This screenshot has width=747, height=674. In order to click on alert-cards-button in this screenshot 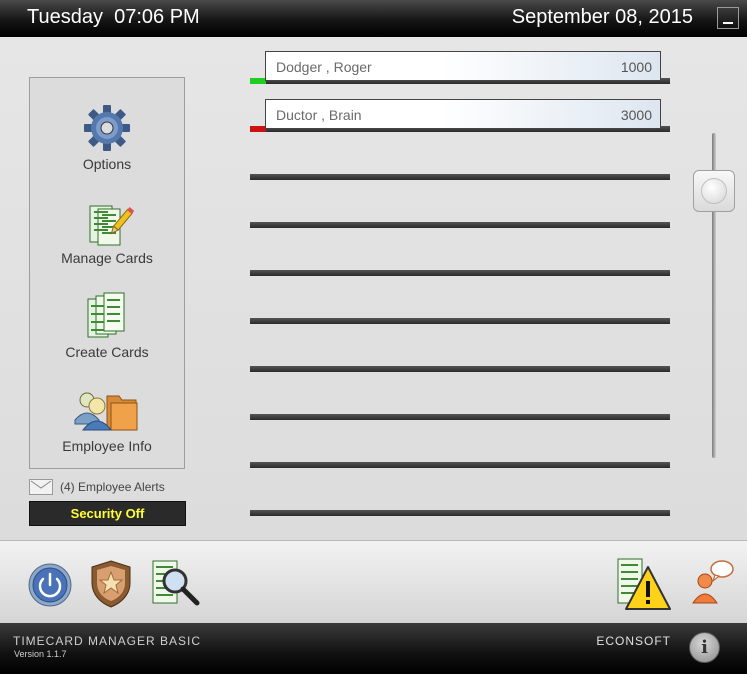, I will do `click(644, 586)`.